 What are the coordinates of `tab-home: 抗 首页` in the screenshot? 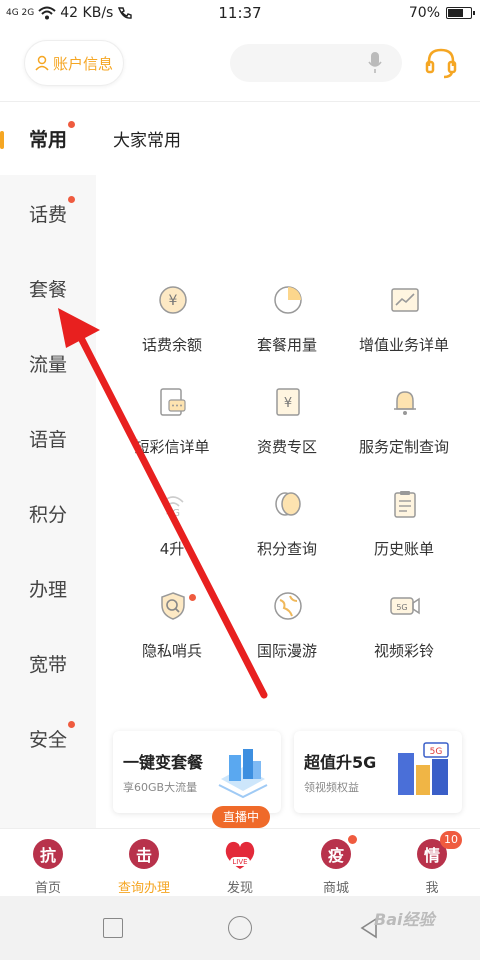 It's located at (48, 863).